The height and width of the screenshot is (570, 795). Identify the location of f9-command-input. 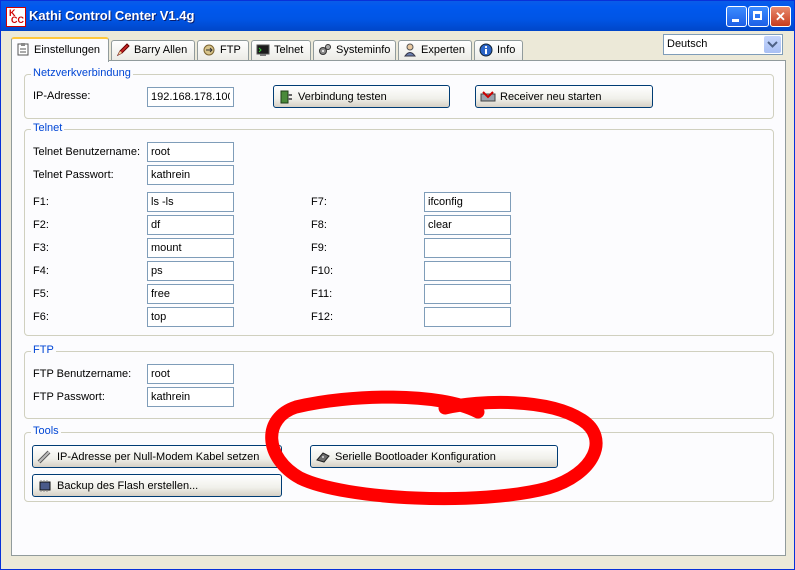
(467, 248).